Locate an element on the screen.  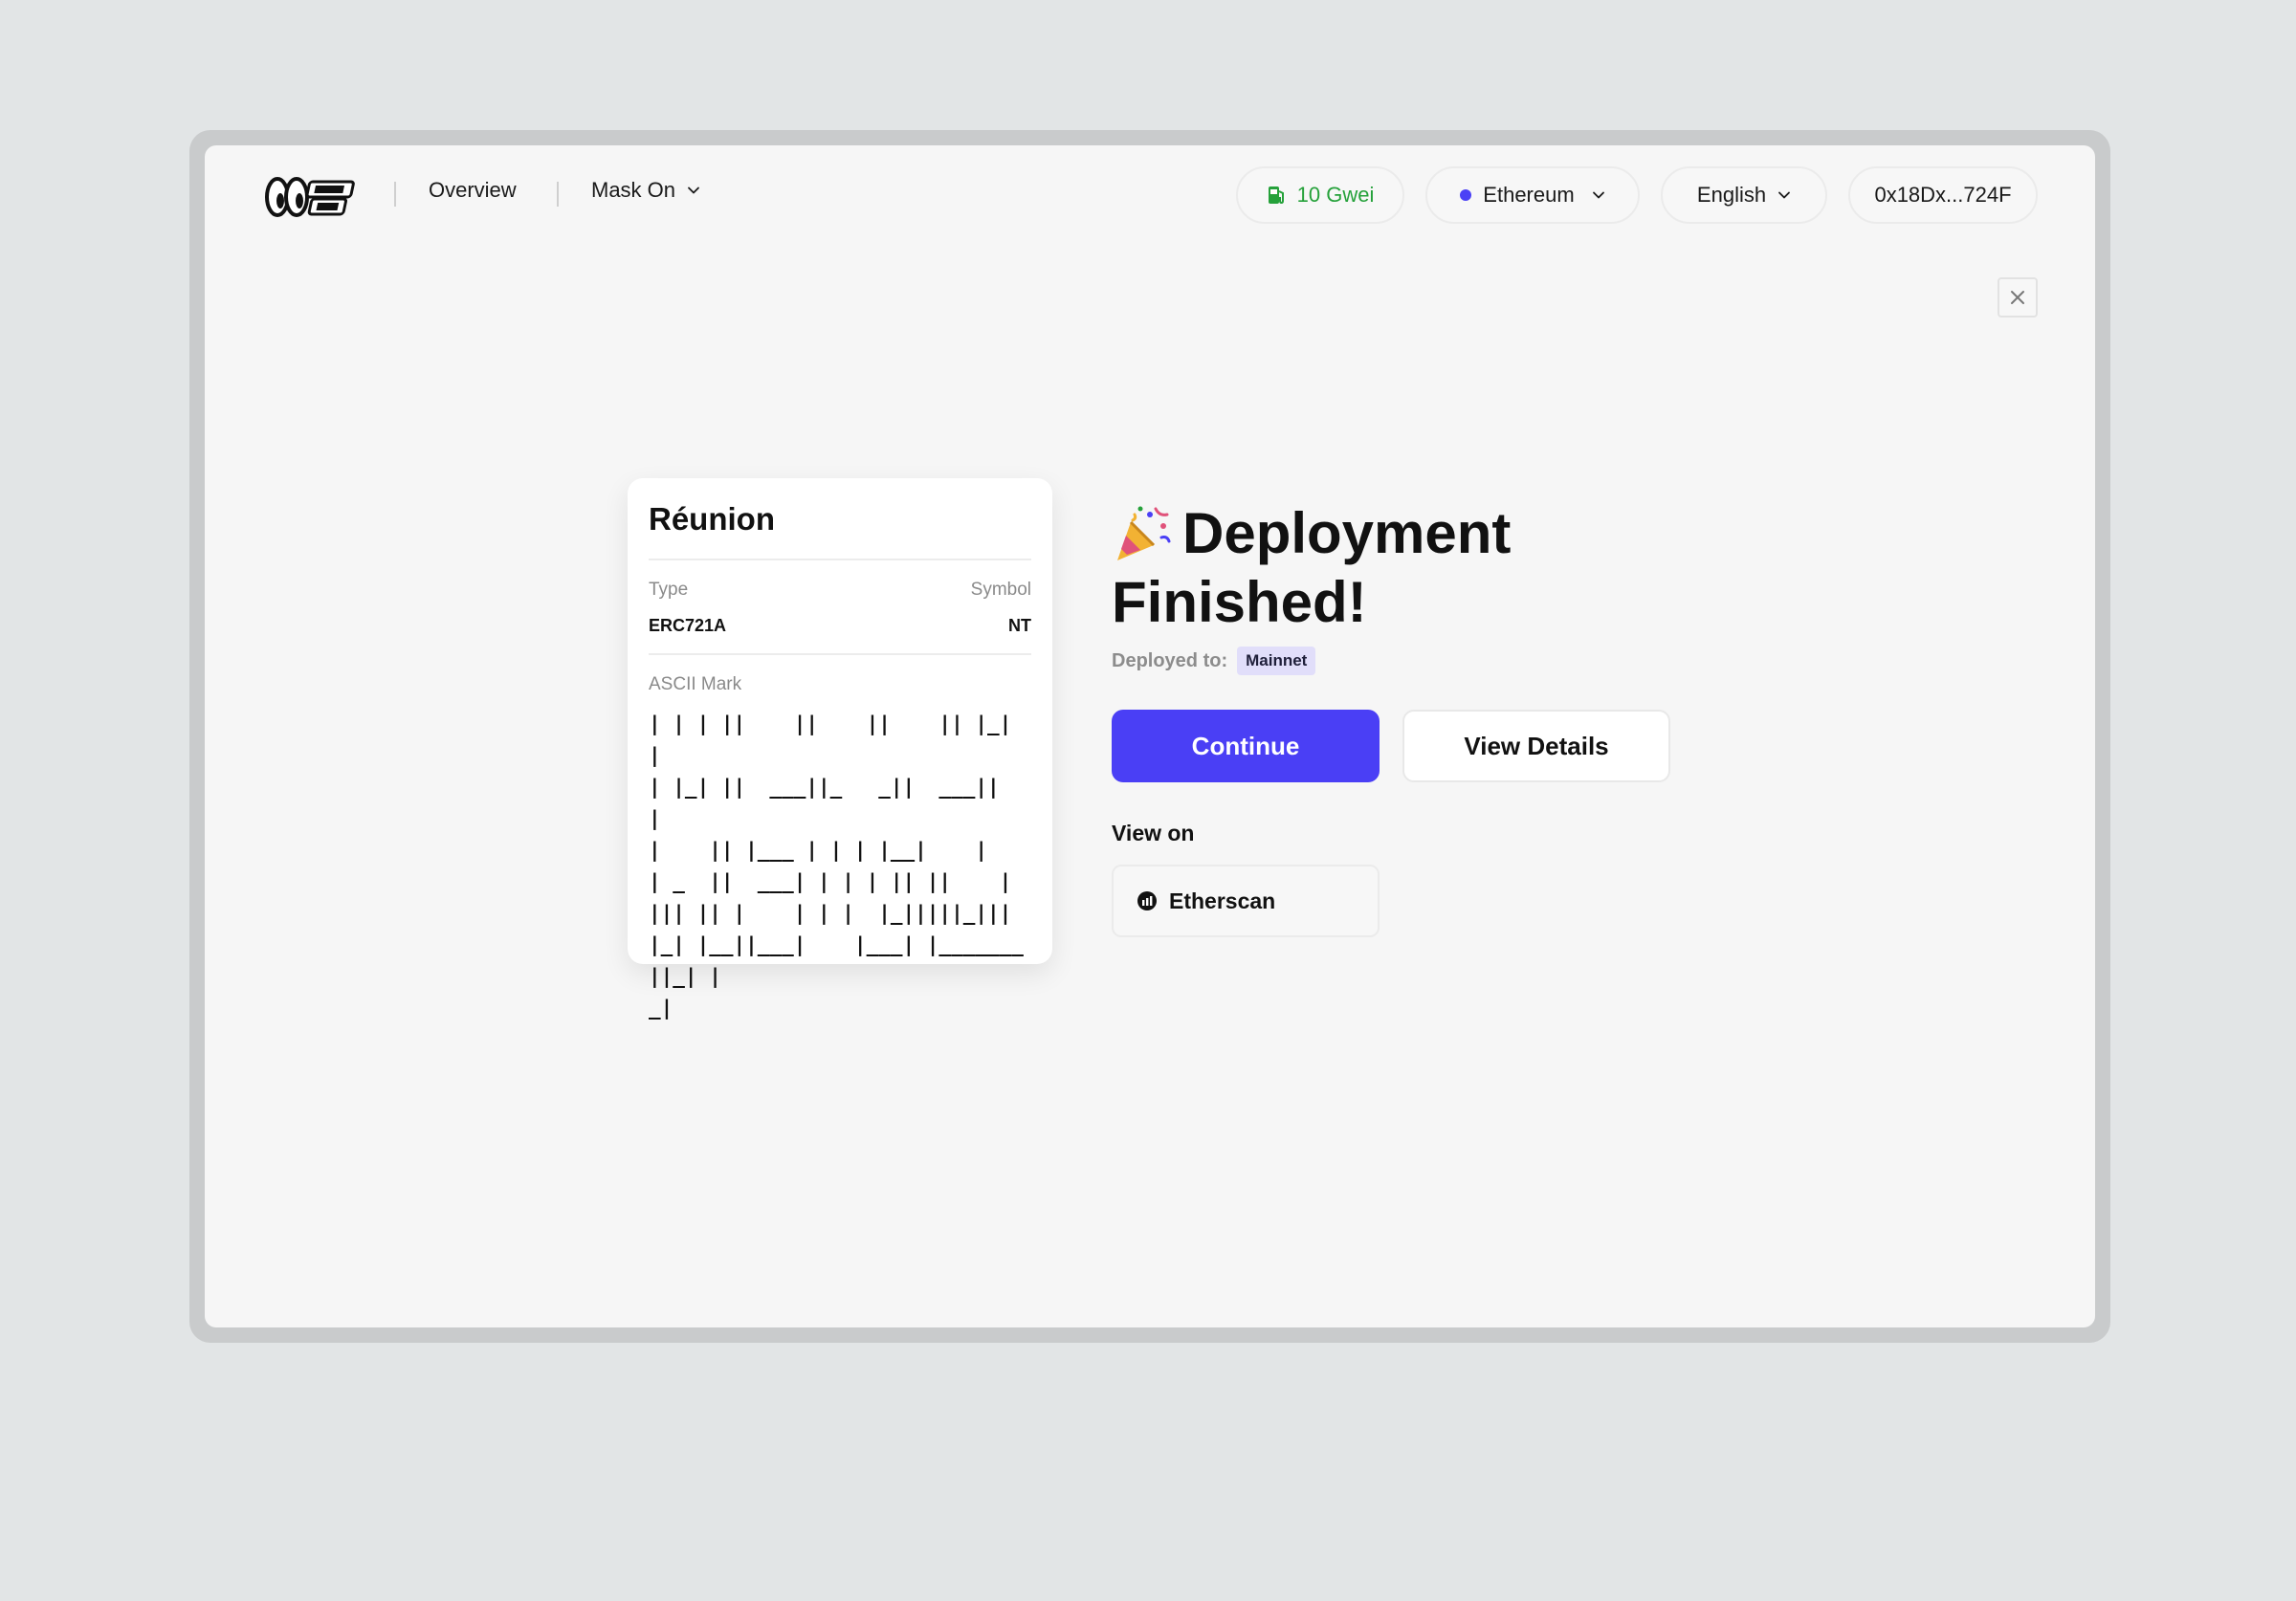
meta-values-row: ERC721A NT is located at coordinates (840, 626).